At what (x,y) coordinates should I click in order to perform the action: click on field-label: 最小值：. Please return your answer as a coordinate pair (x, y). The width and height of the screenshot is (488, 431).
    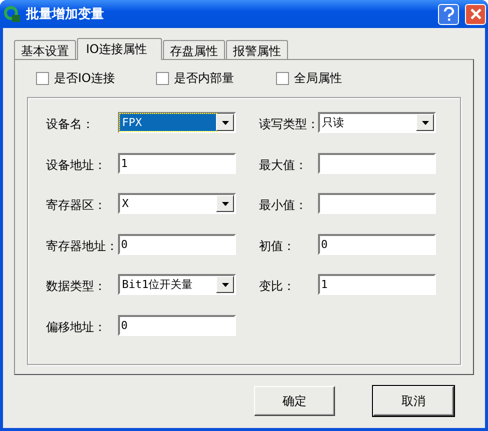
    Looking at the image, I should click on (283, 205).